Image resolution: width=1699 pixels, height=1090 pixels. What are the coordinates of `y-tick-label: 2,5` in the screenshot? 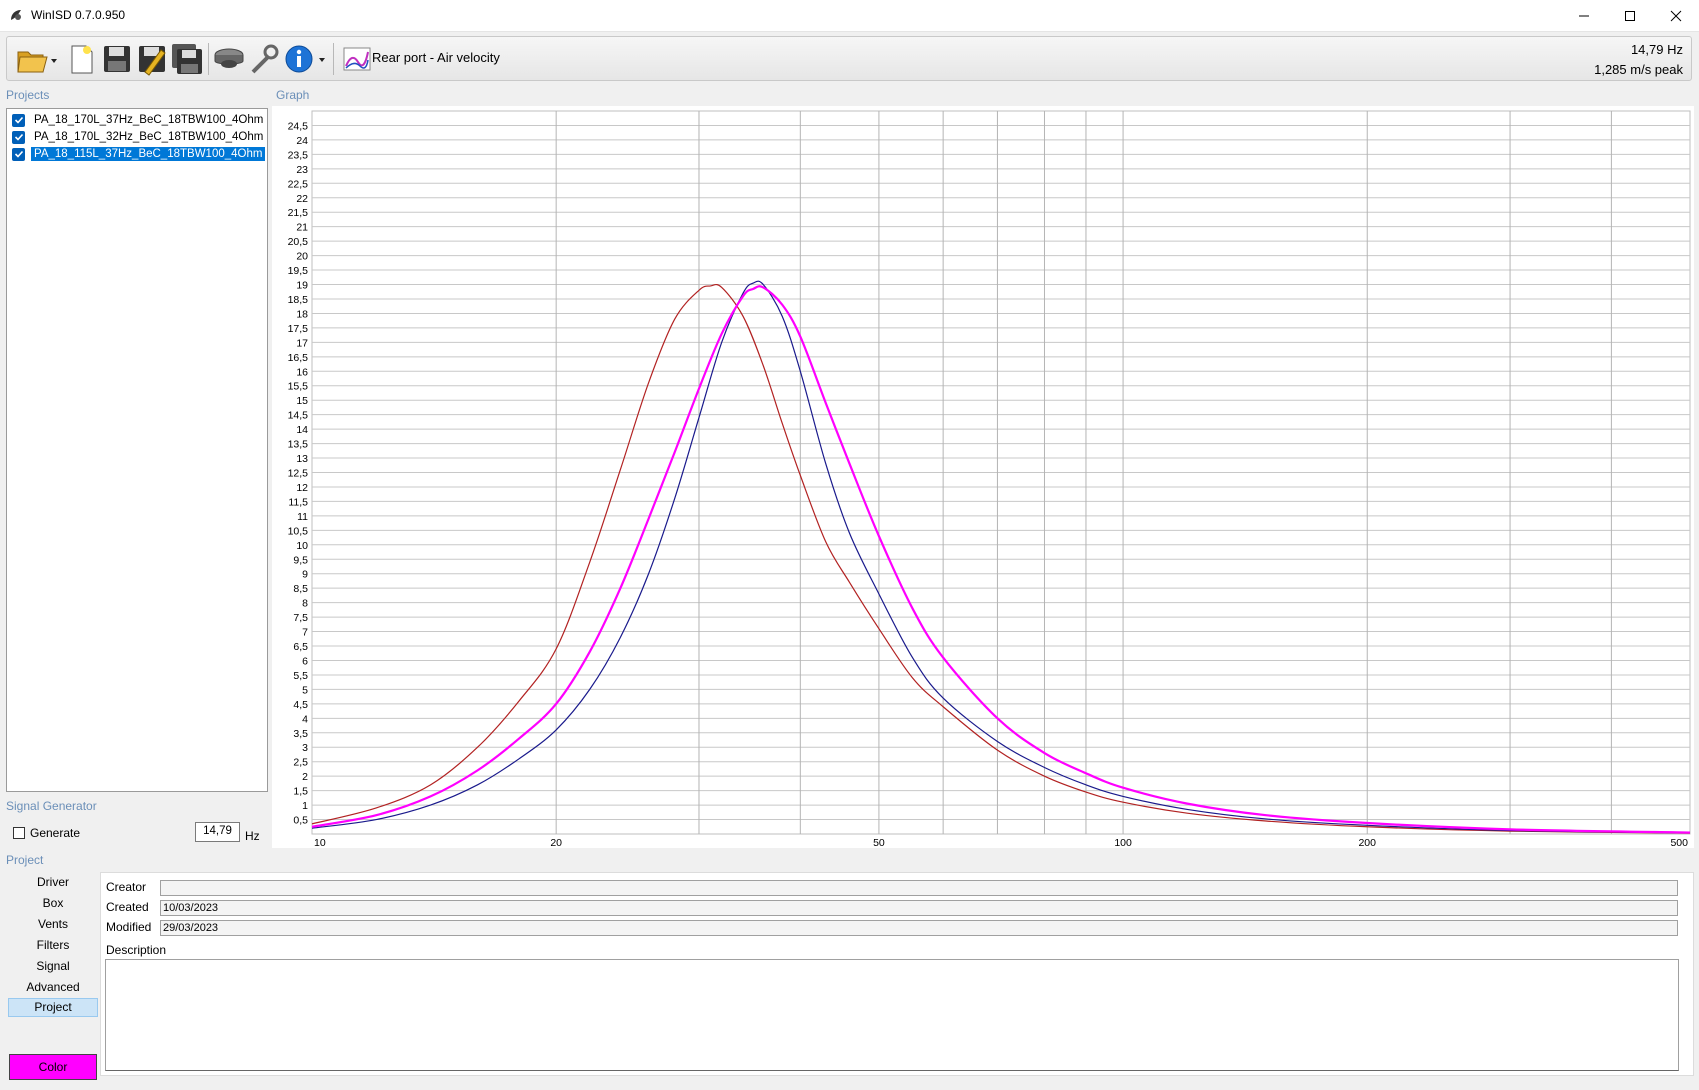 It's located at (300, 763).